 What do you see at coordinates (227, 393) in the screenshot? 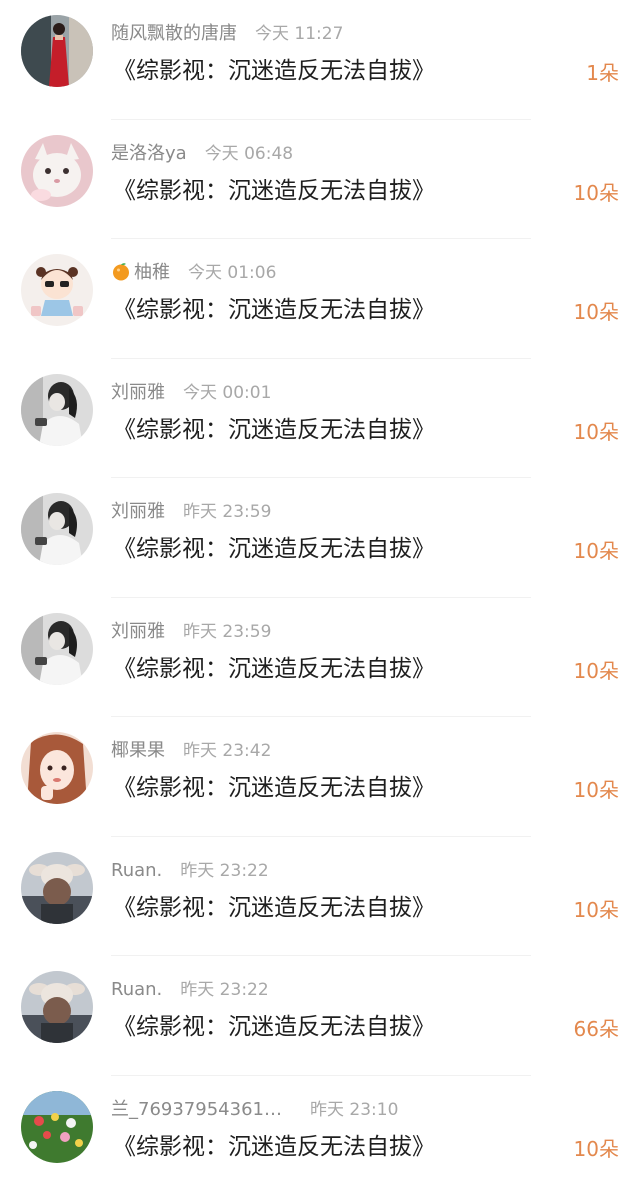
I see `timestamp: 今天 00:01` at bounding box center [227, 393].